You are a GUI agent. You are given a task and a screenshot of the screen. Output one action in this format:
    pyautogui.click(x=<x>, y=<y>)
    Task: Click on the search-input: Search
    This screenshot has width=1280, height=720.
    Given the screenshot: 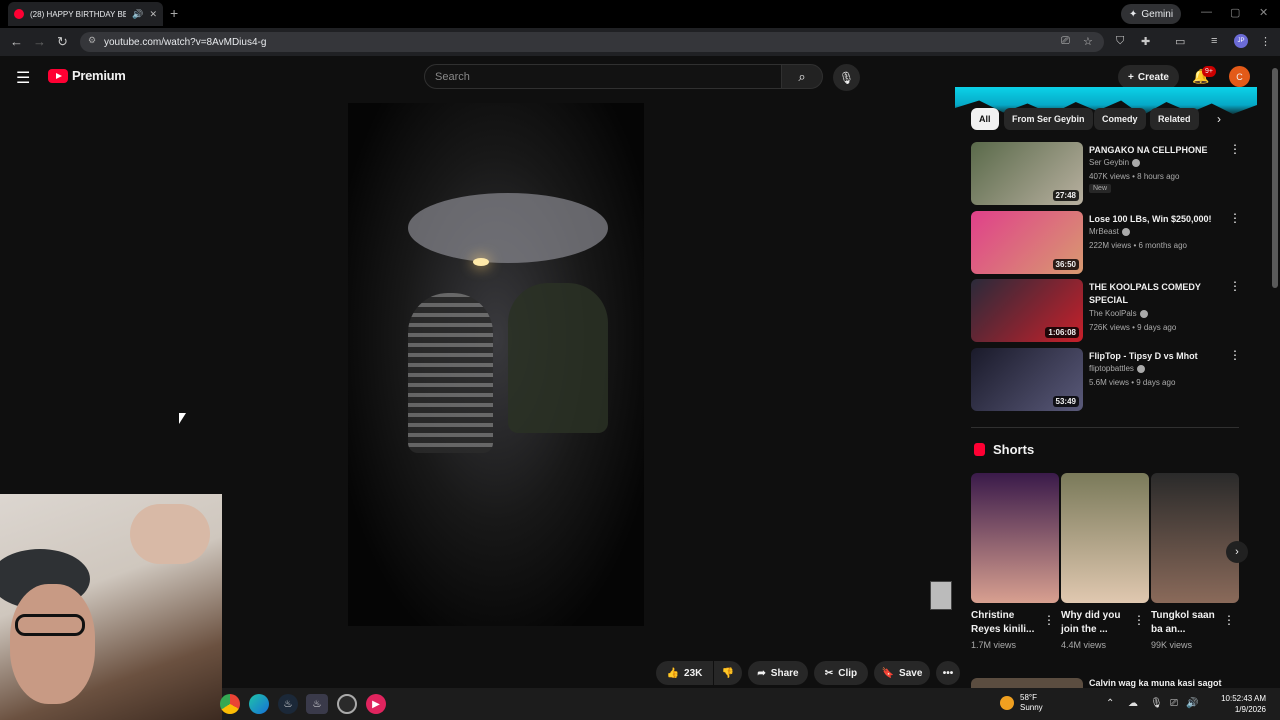 What is the action you would take?
    pyautogui.click(x=603, y=76)
    